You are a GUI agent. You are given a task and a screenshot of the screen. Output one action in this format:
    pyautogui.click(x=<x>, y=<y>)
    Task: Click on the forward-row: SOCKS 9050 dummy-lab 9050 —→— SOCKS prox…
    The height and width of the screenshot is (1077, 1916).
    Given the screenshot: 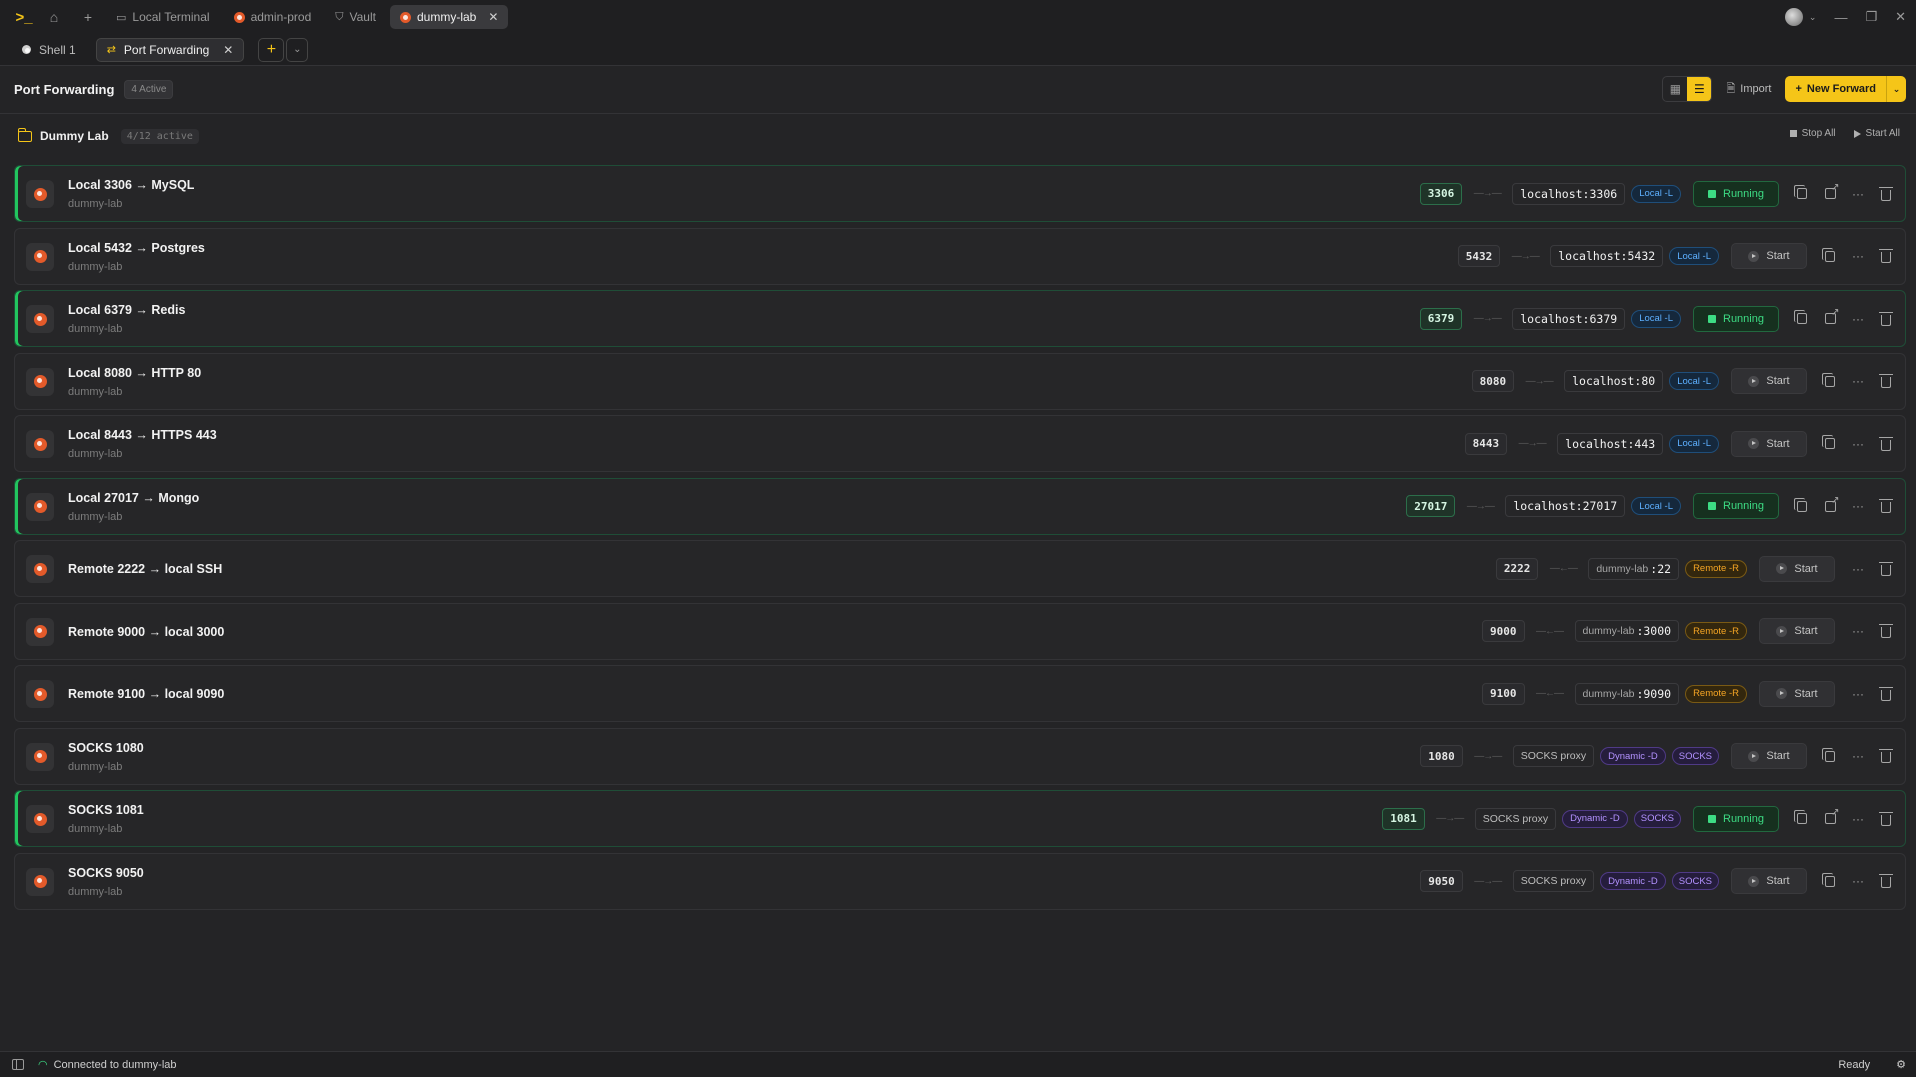 What is the action you would take?
    pyautogui.click(x=960, y=881)
    